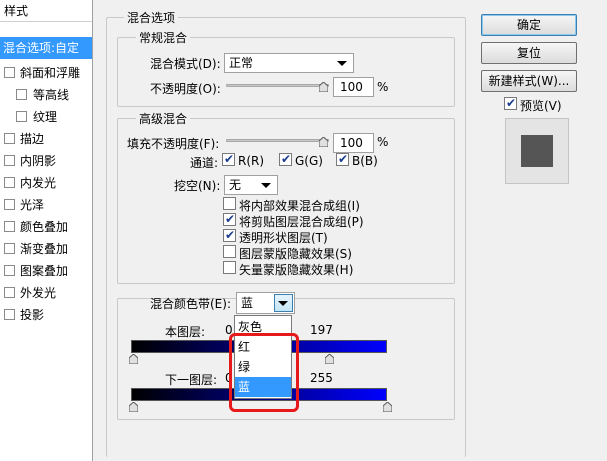  What do you see at coordinates (185, 89) in the screenshot?
I see `opacity-label: 不透明度(O):` at bounding box center [185, 89].